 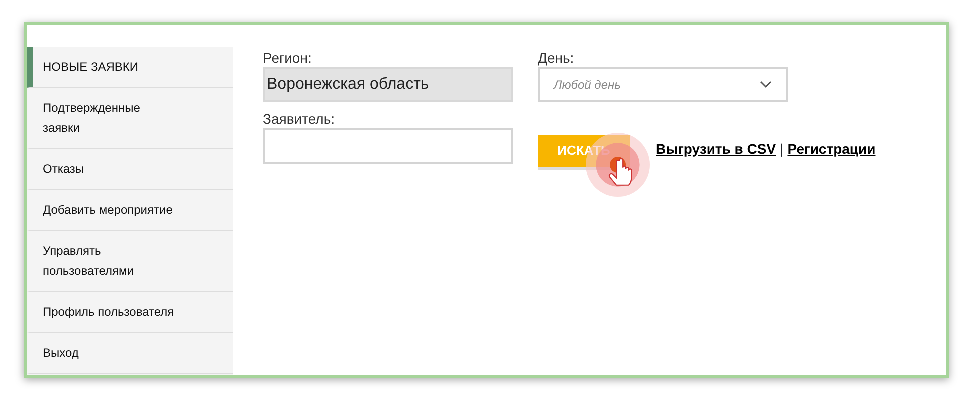 I want to click on sidebar-item: Выход, so click(x=130, y=353).